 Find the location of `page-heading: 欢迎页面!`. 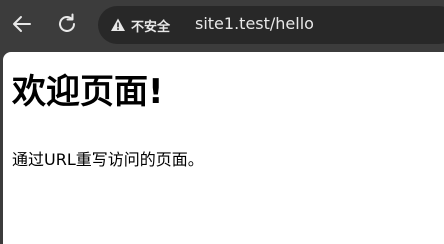

page-heading: 欢迎页面! is located at coordinates (88, 92).